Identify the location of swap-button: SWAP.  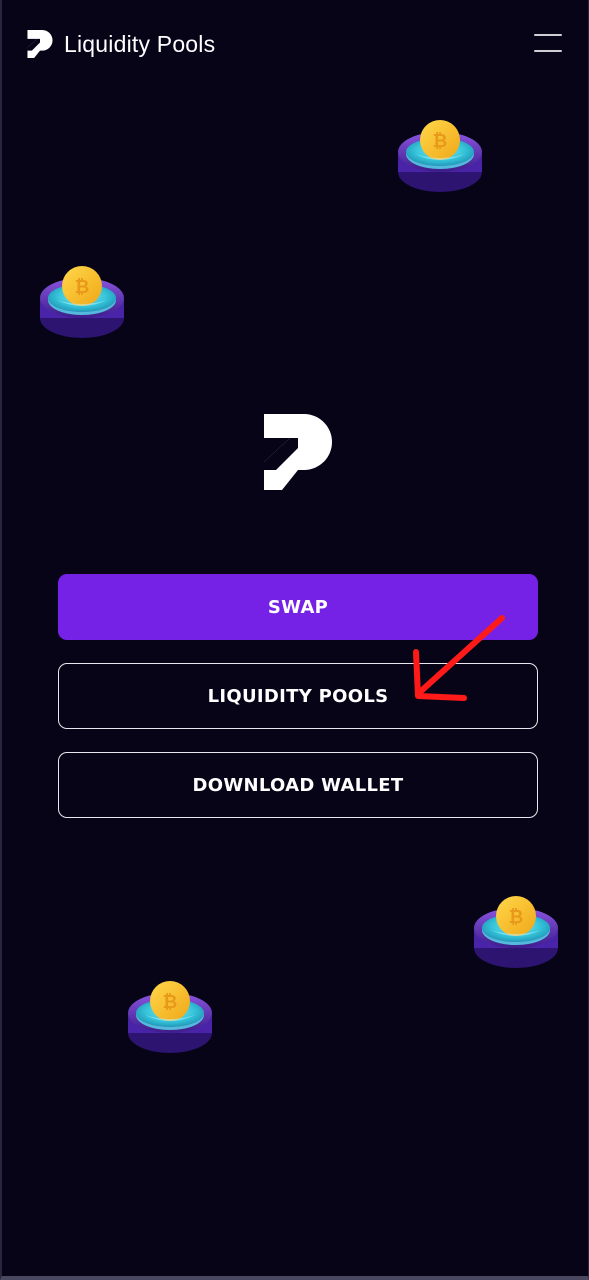
(298, 607).